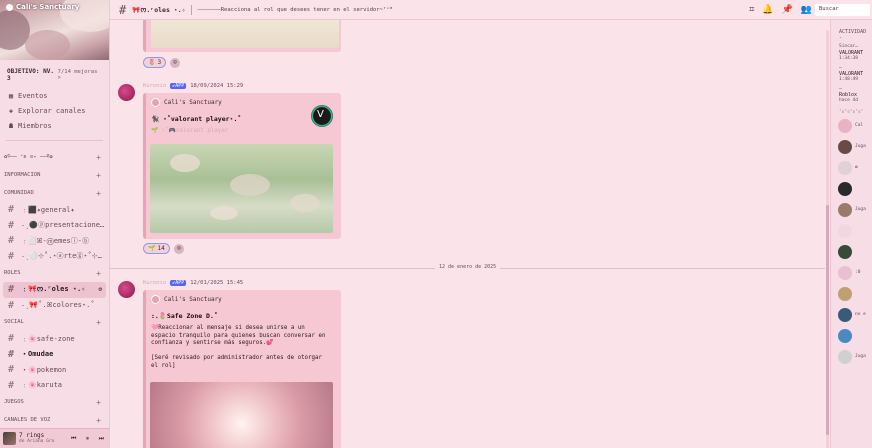 The image size is (872, 448). Describe the element at coordinates (54, 210) in the screenshot. I see `channel-item: # ﹕⬛✦general✦` at that location.